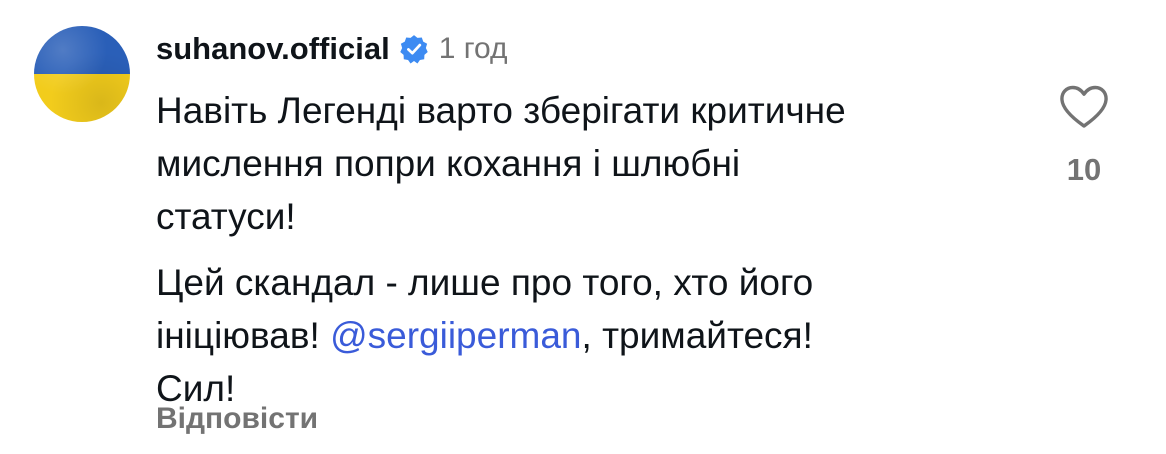  What do you see at coordinates (455, 335) in the screenshot?
I see `mention-link: @sergiiperman` at bounding box center [455, 335].